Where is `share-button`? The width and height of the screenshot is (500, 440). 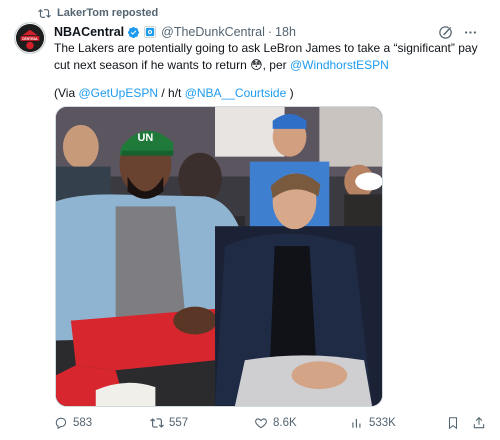 share-button is located at coordinates (479, 423).